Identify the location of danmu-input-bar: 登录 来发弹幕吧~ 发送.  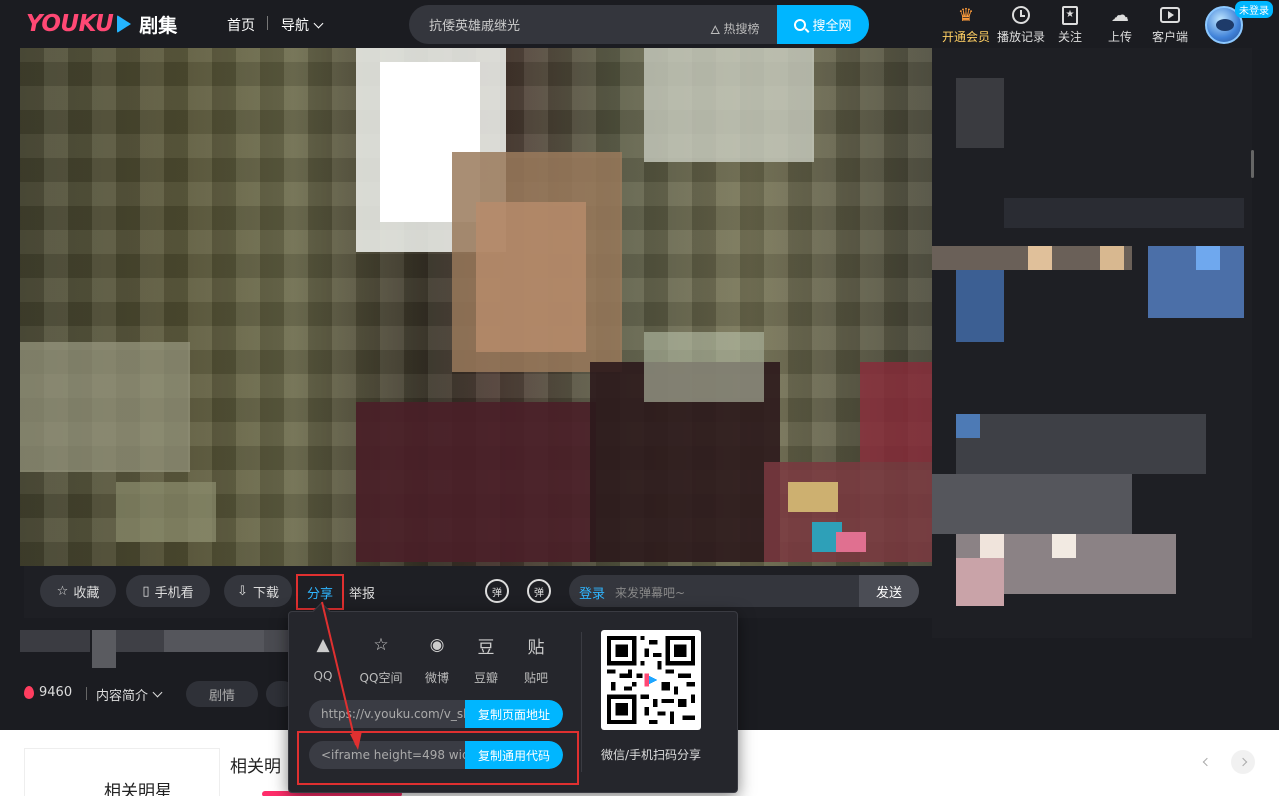
(744, 591).